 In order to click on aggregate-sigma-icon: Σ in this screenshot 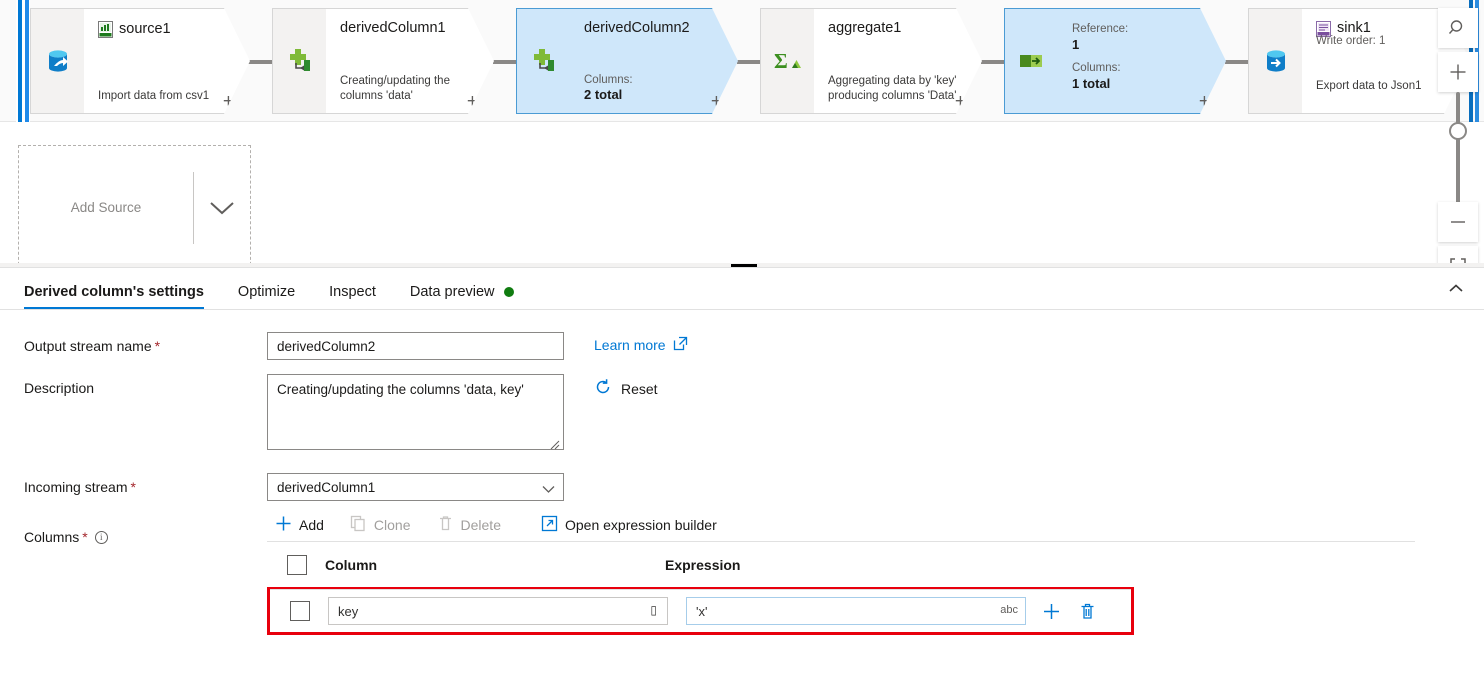, I will do `click(787, 61)`.